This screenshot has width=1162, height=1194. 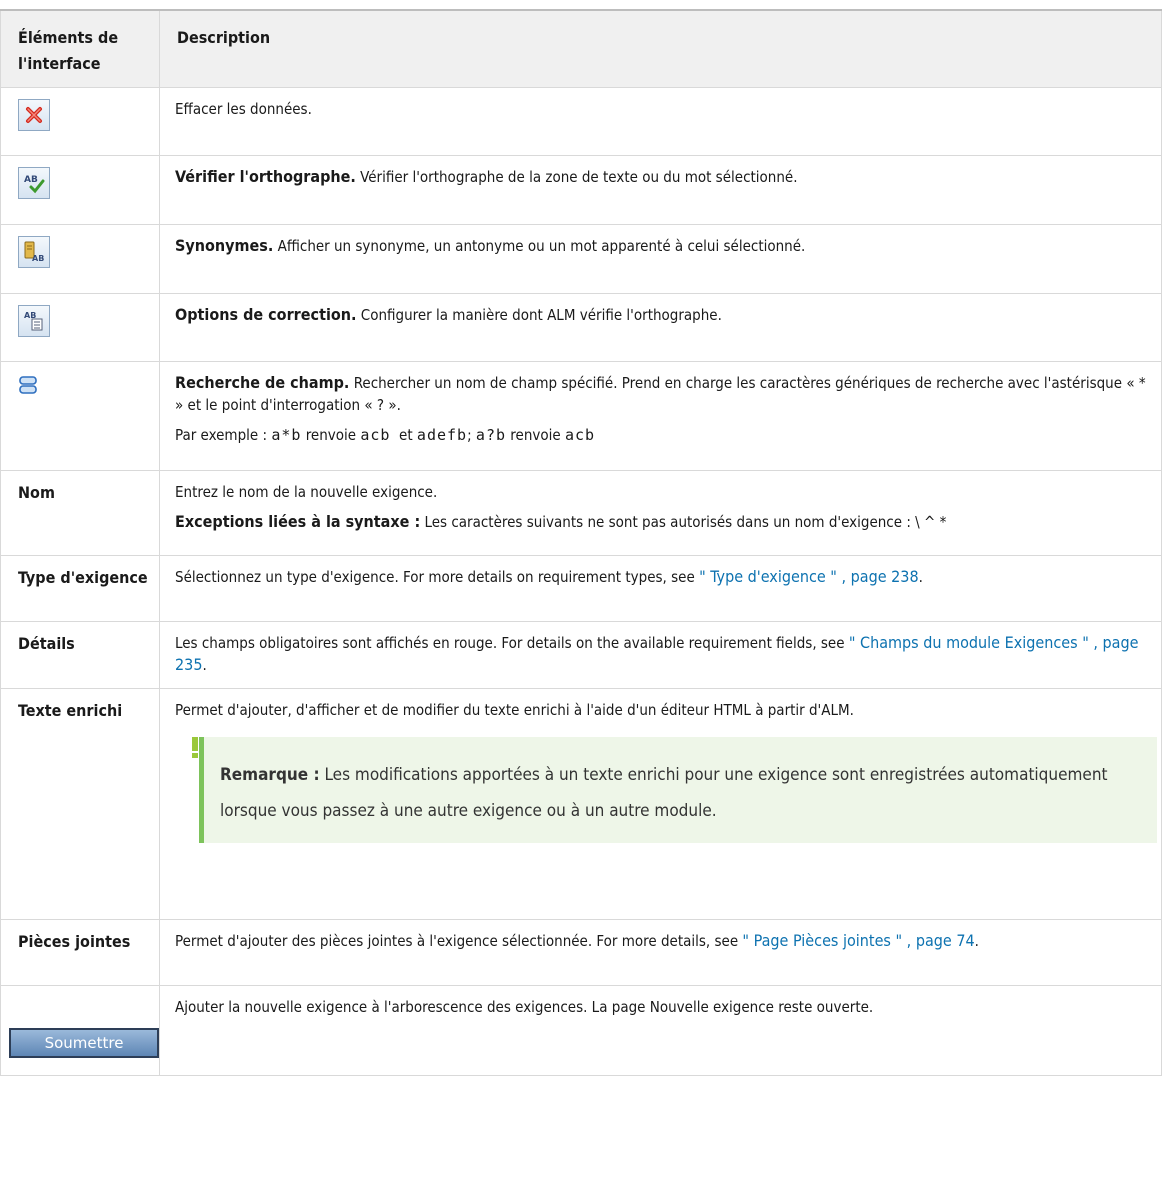 I want to click on field-search-title: Recherche de champ., so click(x=262, y=382).